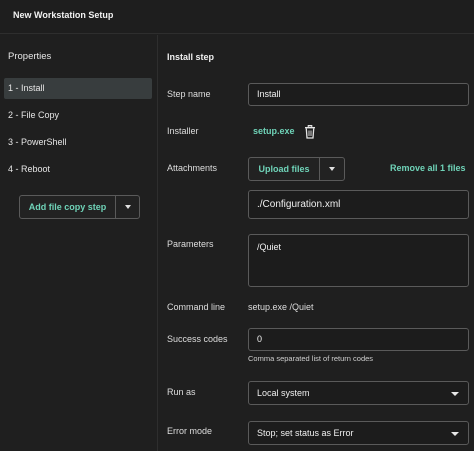 This screenshot has width=474, height=451. I want to click on parameters-textarea: /Quiet, so click(358, 260).